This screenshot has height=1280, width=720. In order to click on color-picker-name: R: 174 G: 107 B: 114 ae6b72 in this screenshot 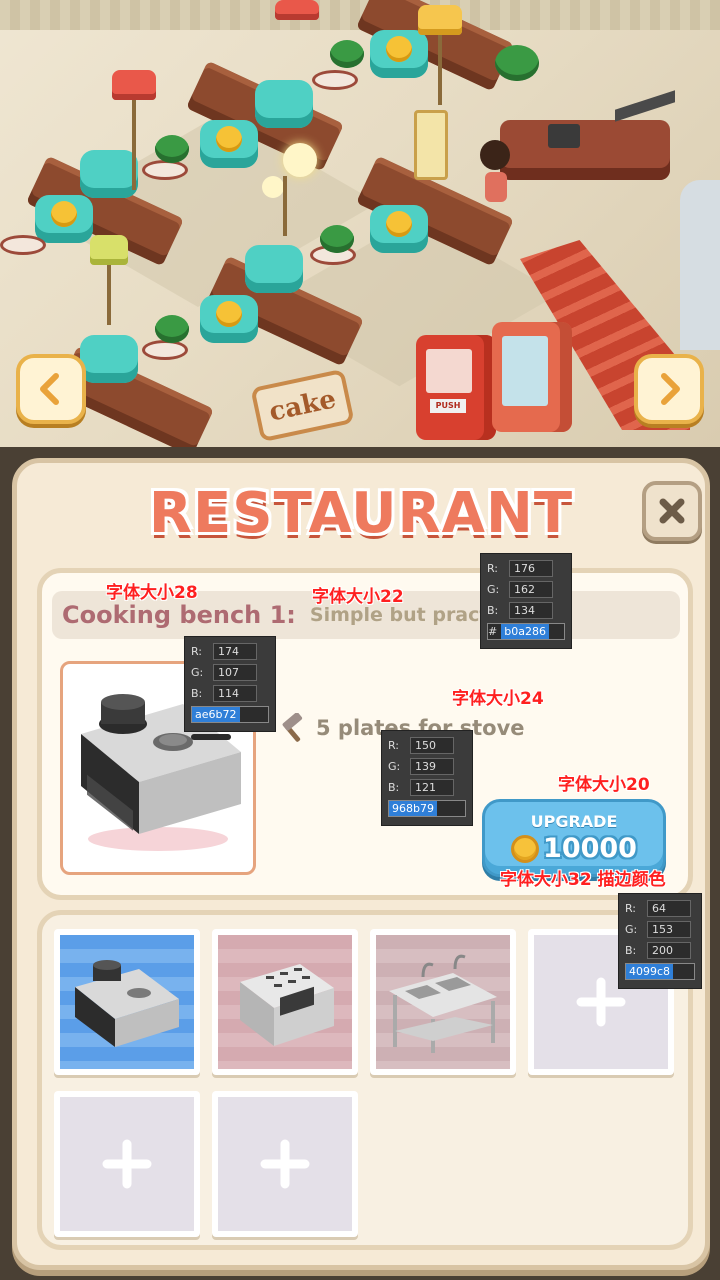, I will do `click(230, 684)`.